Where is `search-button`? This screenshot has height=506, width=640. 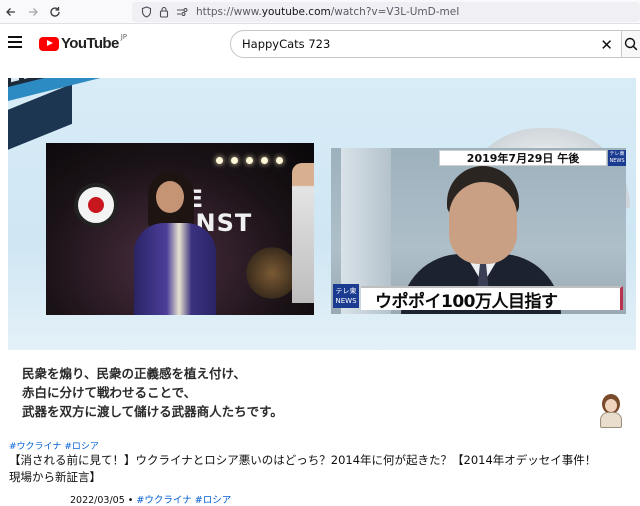 search-button is located at coordinates (631, 44).